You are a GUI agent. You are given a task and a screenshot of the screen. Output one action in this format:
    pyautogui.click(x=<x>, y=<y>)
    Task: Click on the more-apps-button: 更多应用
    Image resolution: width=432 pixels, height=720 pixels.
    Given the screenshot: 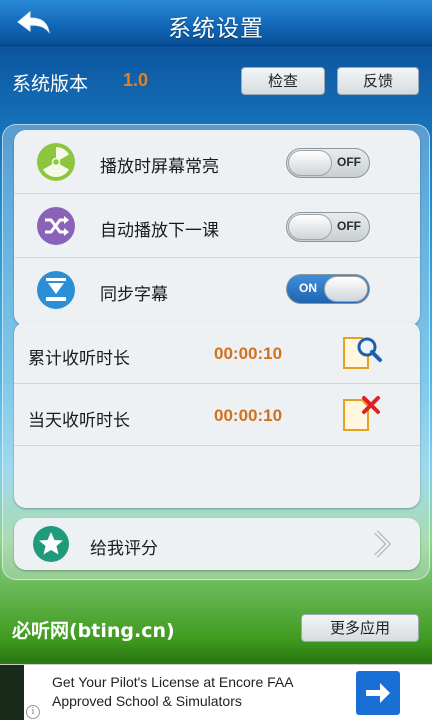 What is the action you would take?
    pyautogui.click(x=360, y=628)
    